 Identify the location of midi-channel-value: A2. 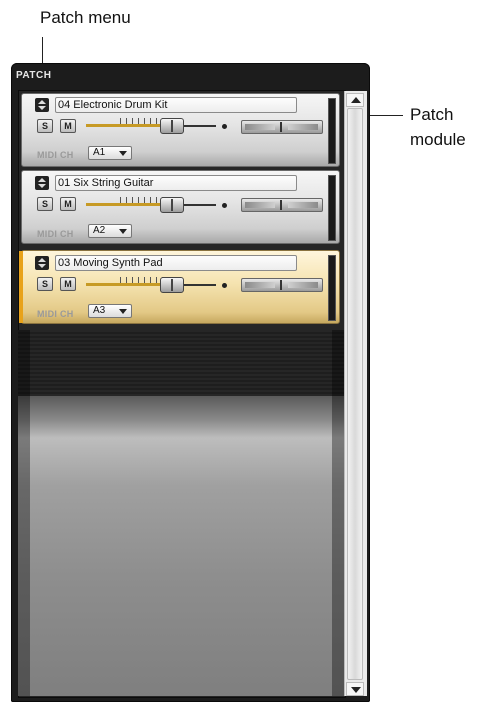
(99, 230).